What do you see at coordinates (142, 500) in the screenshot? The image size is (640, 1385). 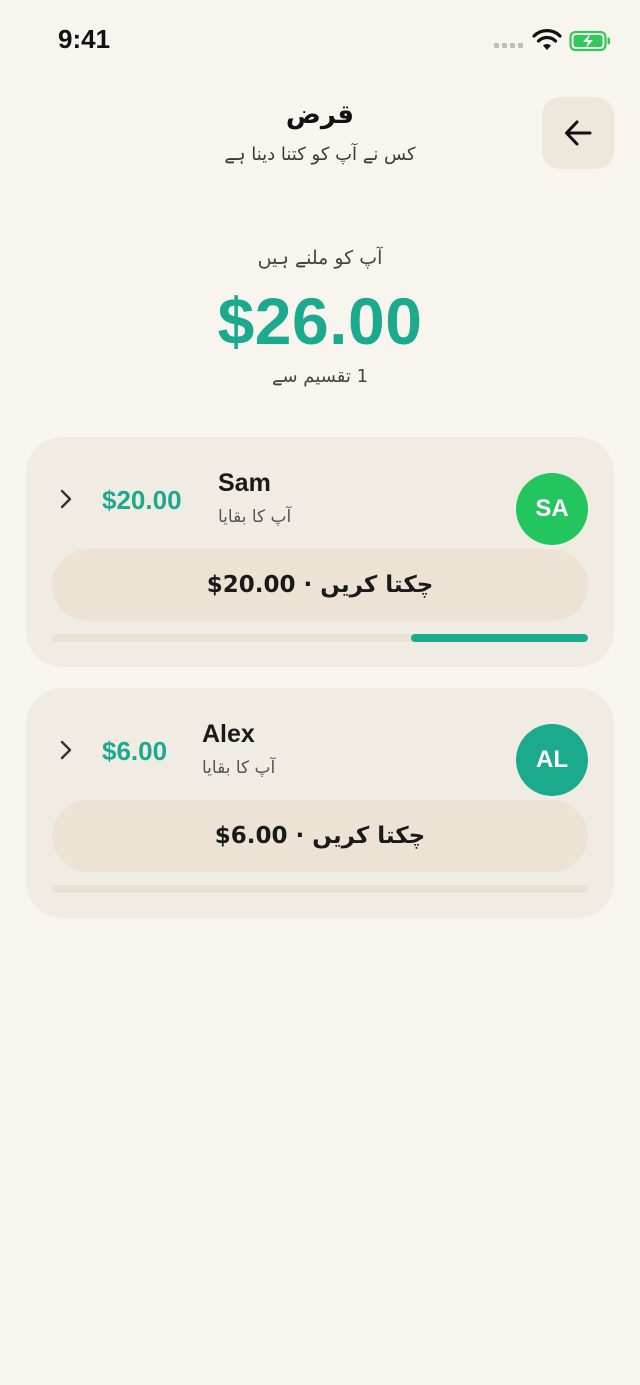 I see `debtor-amount: $20.00` at bounding box center [142, 500].